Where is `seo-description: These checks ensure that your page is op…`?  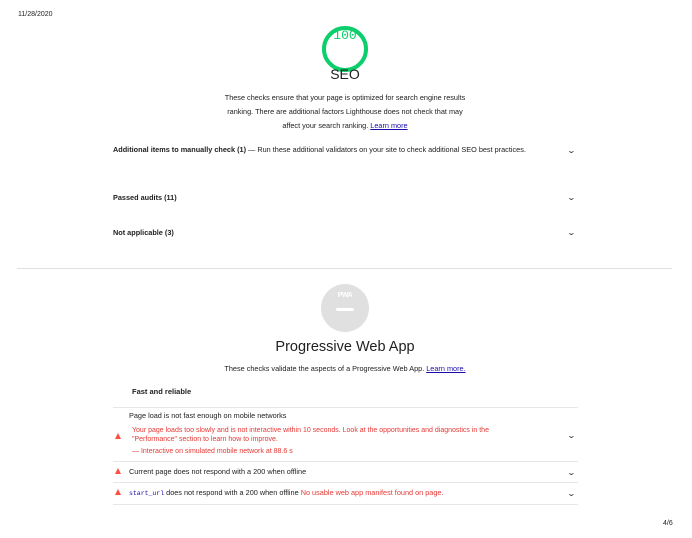
seo-description: These checks ensure that your page is op… is located at coordinates (345, 112).